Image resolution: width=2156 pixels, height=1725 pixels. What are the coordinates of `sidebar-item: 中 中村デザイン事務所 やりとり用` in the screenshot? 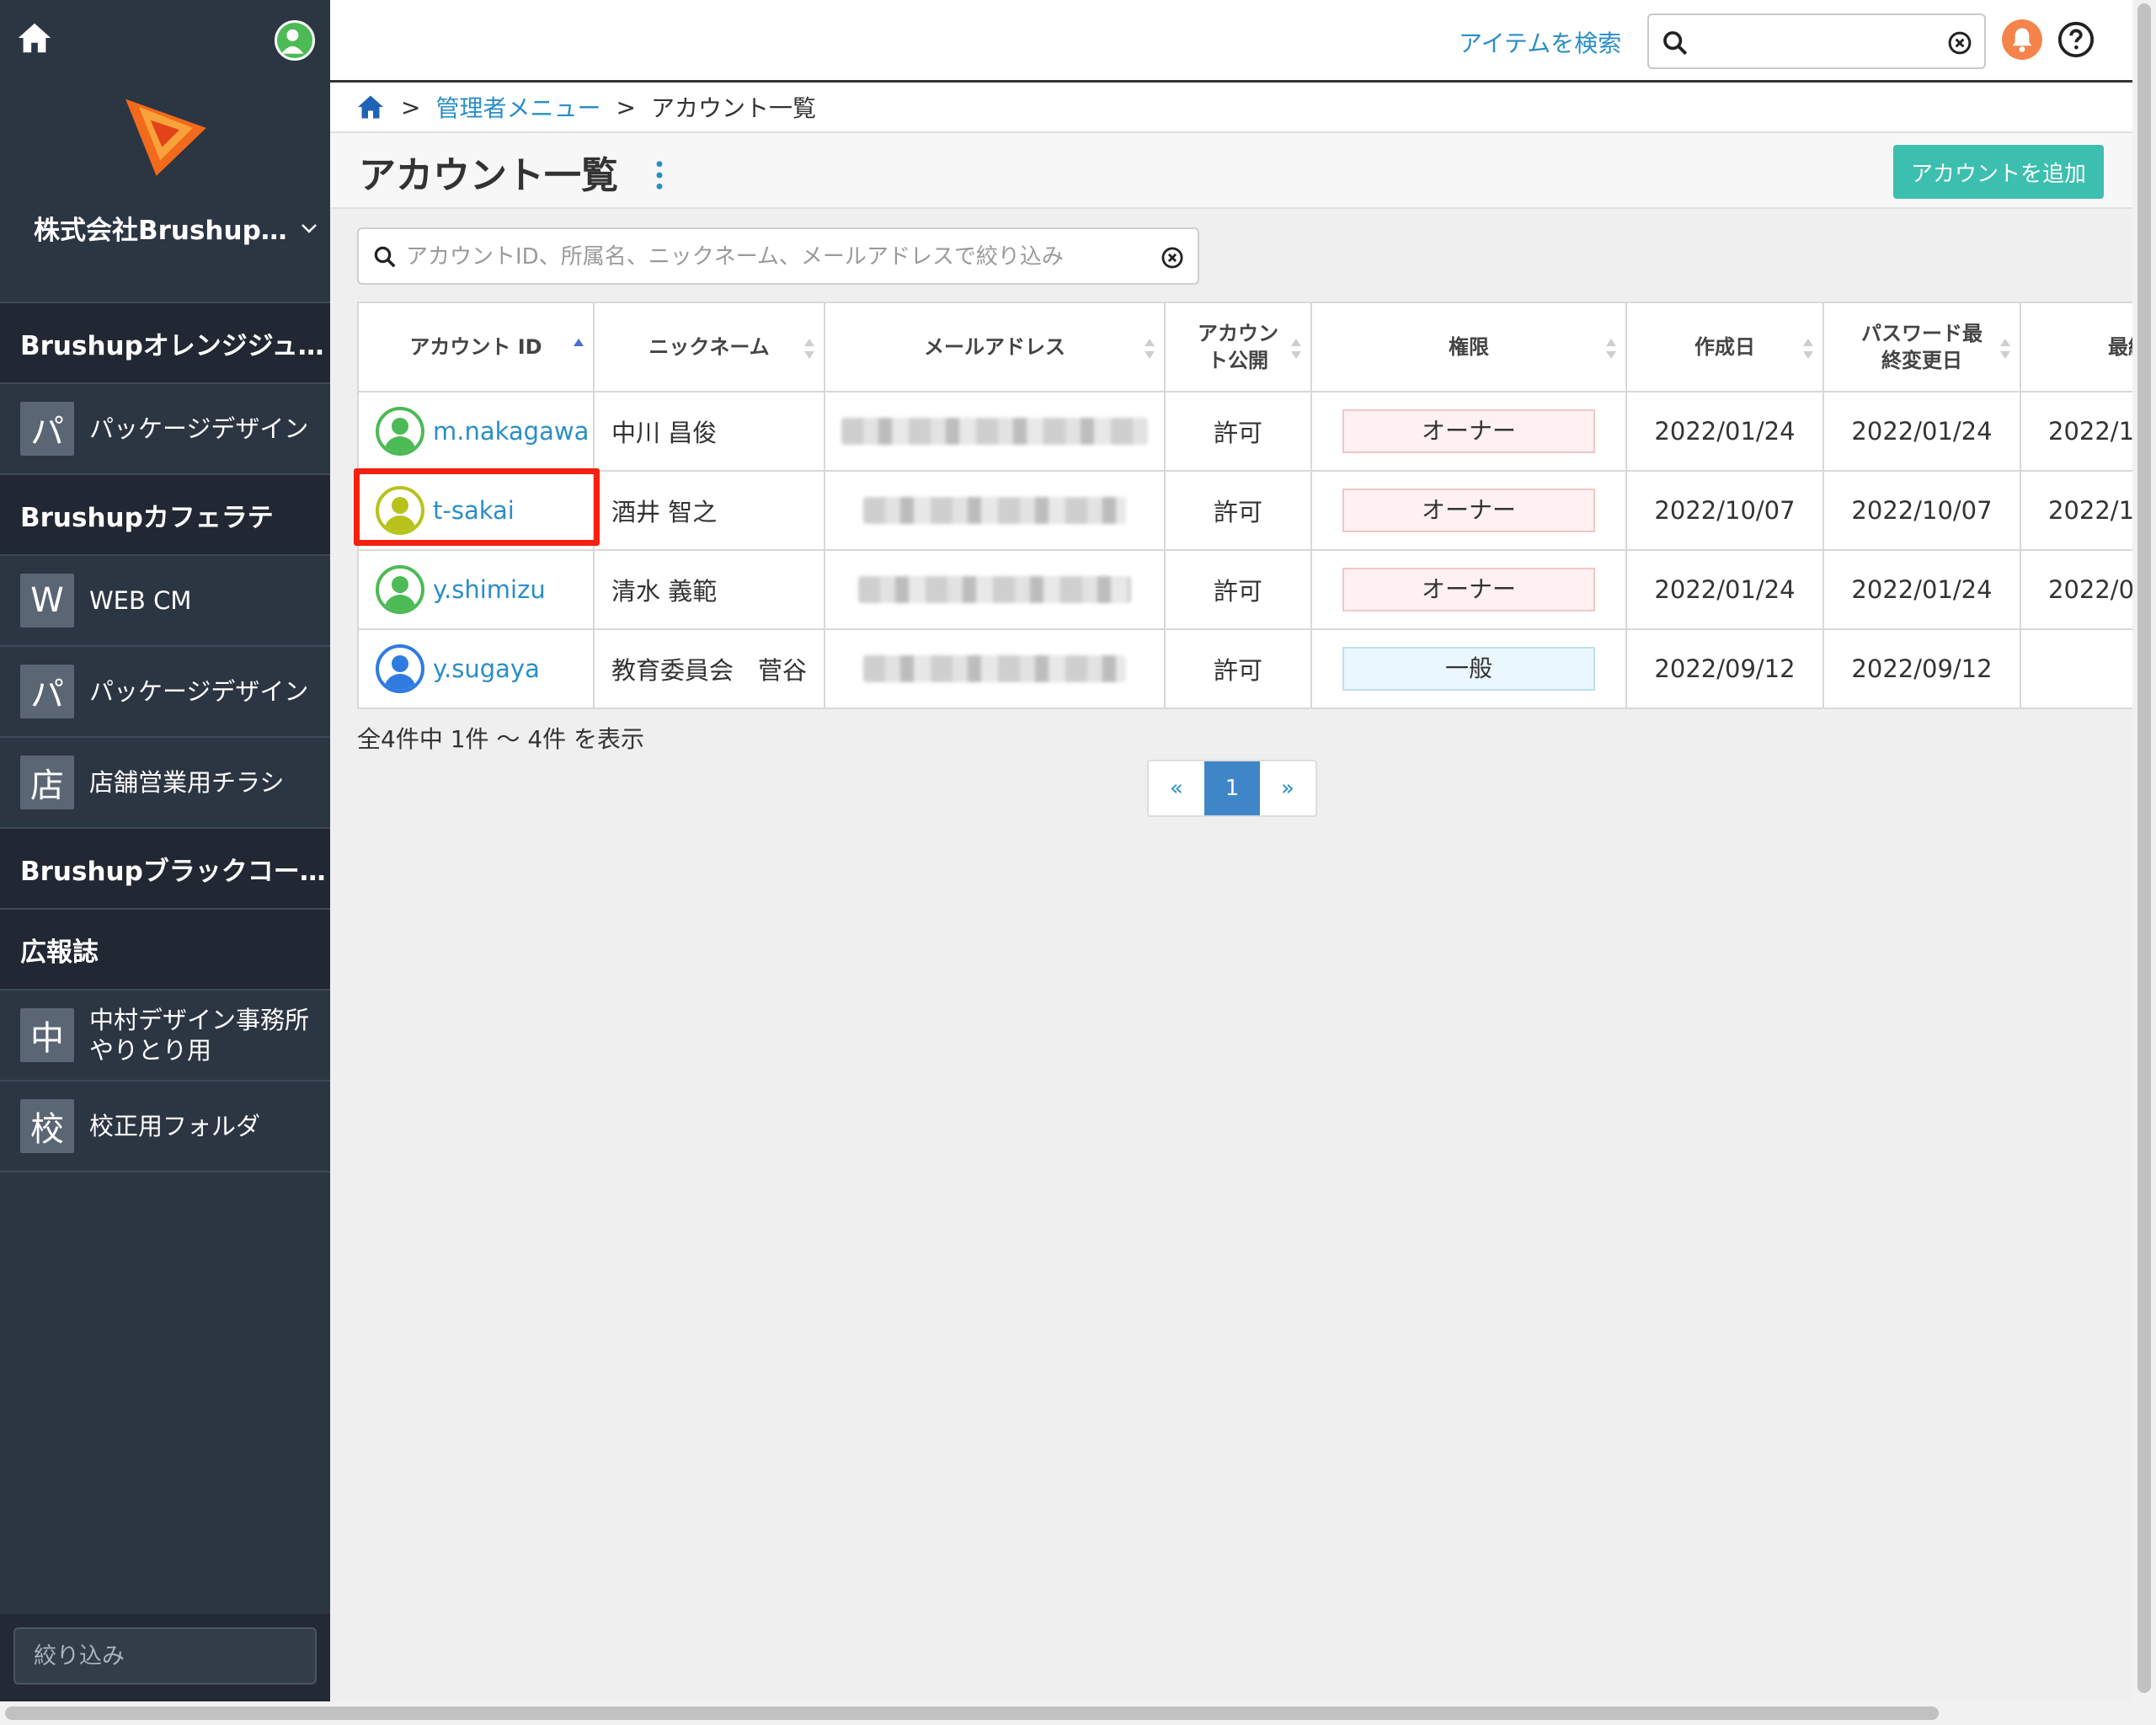 It's located at (165, 1036).